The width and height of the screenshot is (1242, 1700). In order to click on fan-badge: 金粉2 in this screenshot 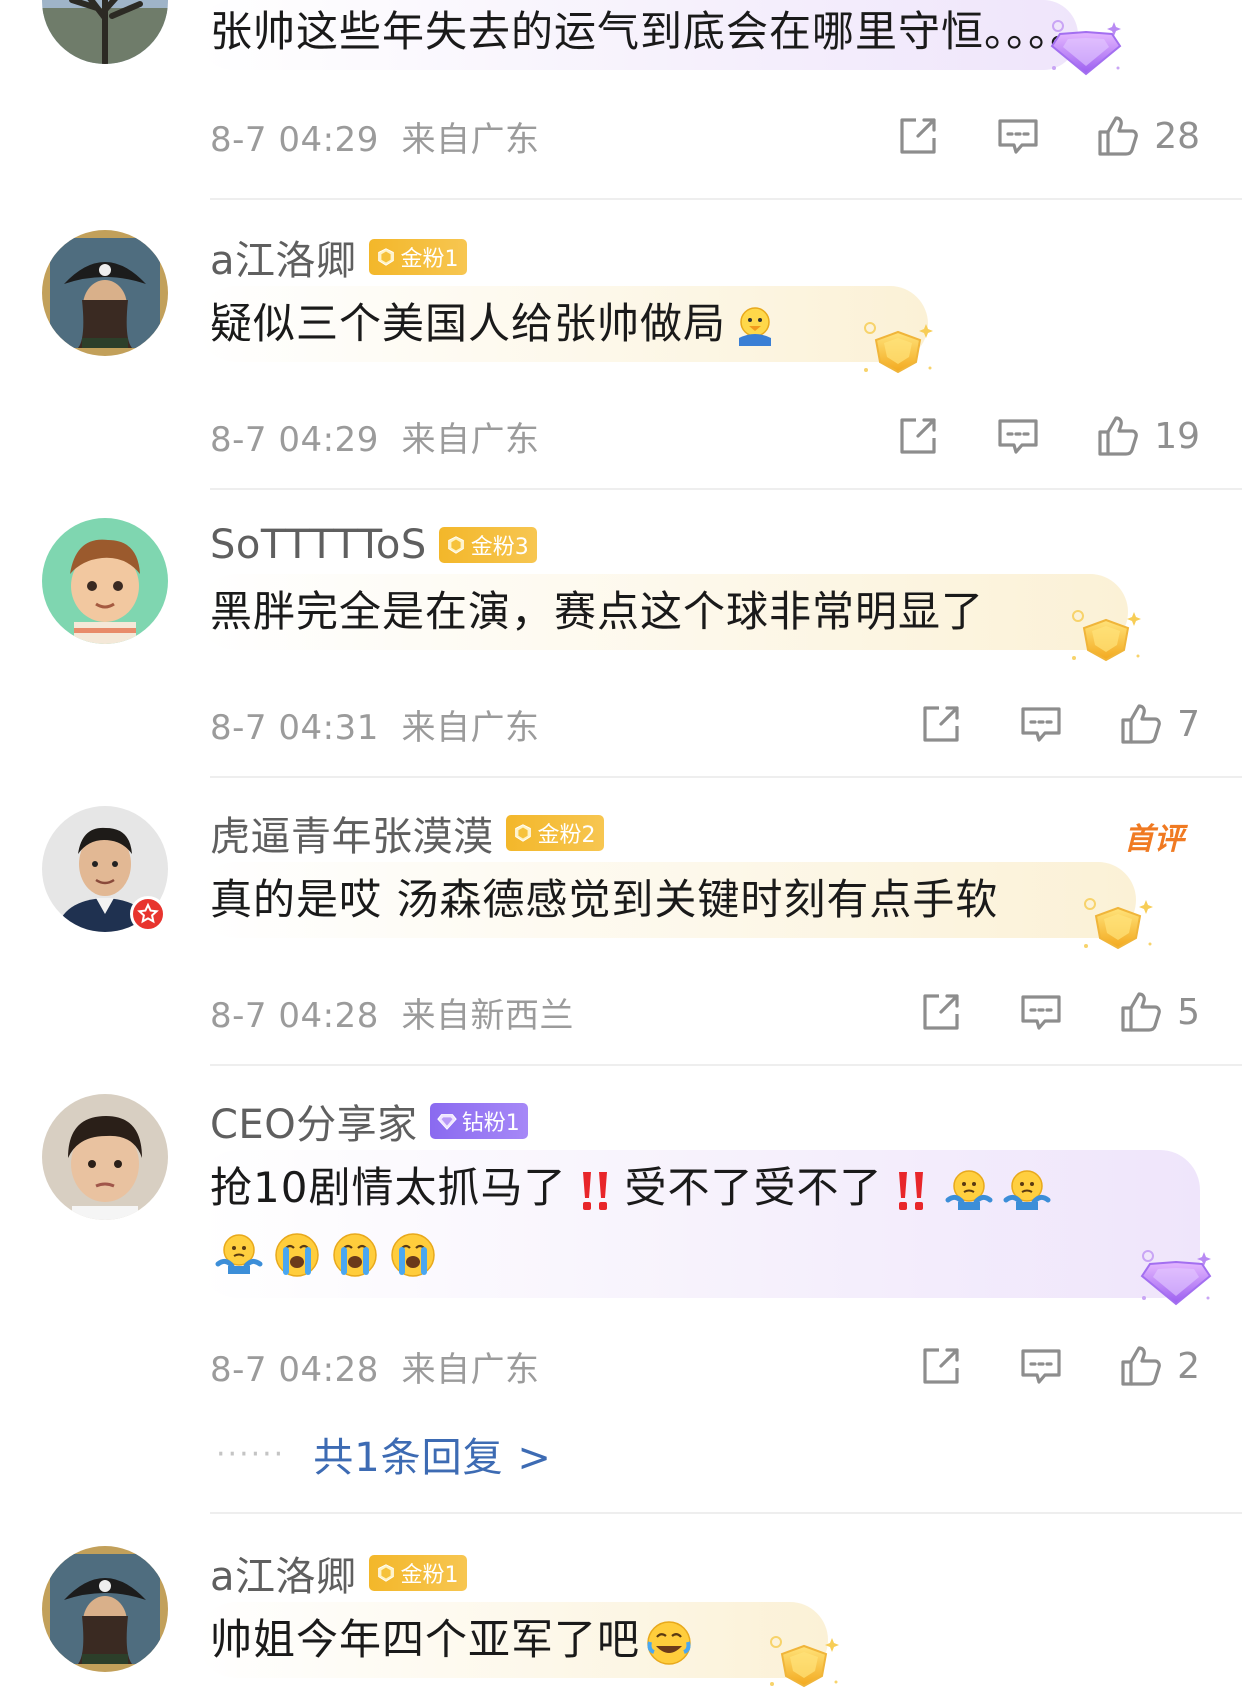, I will do `click(554, 833)`.